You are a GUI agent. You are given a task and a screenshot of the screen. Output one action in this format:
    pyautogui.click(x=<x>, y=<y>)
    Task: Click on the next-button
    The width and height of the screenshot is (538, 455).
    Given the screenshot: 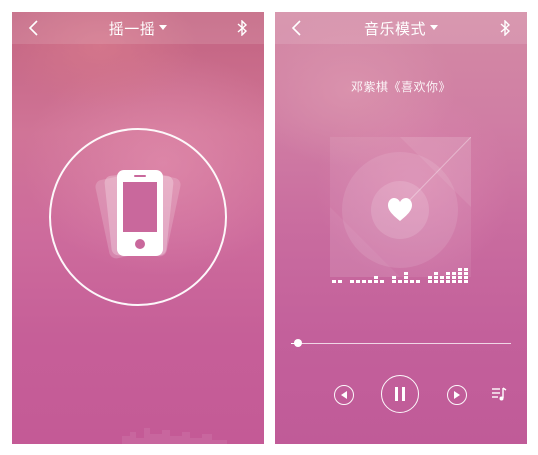 What is the action you would take?
    pyautogui.click(x=457, y=395)
    